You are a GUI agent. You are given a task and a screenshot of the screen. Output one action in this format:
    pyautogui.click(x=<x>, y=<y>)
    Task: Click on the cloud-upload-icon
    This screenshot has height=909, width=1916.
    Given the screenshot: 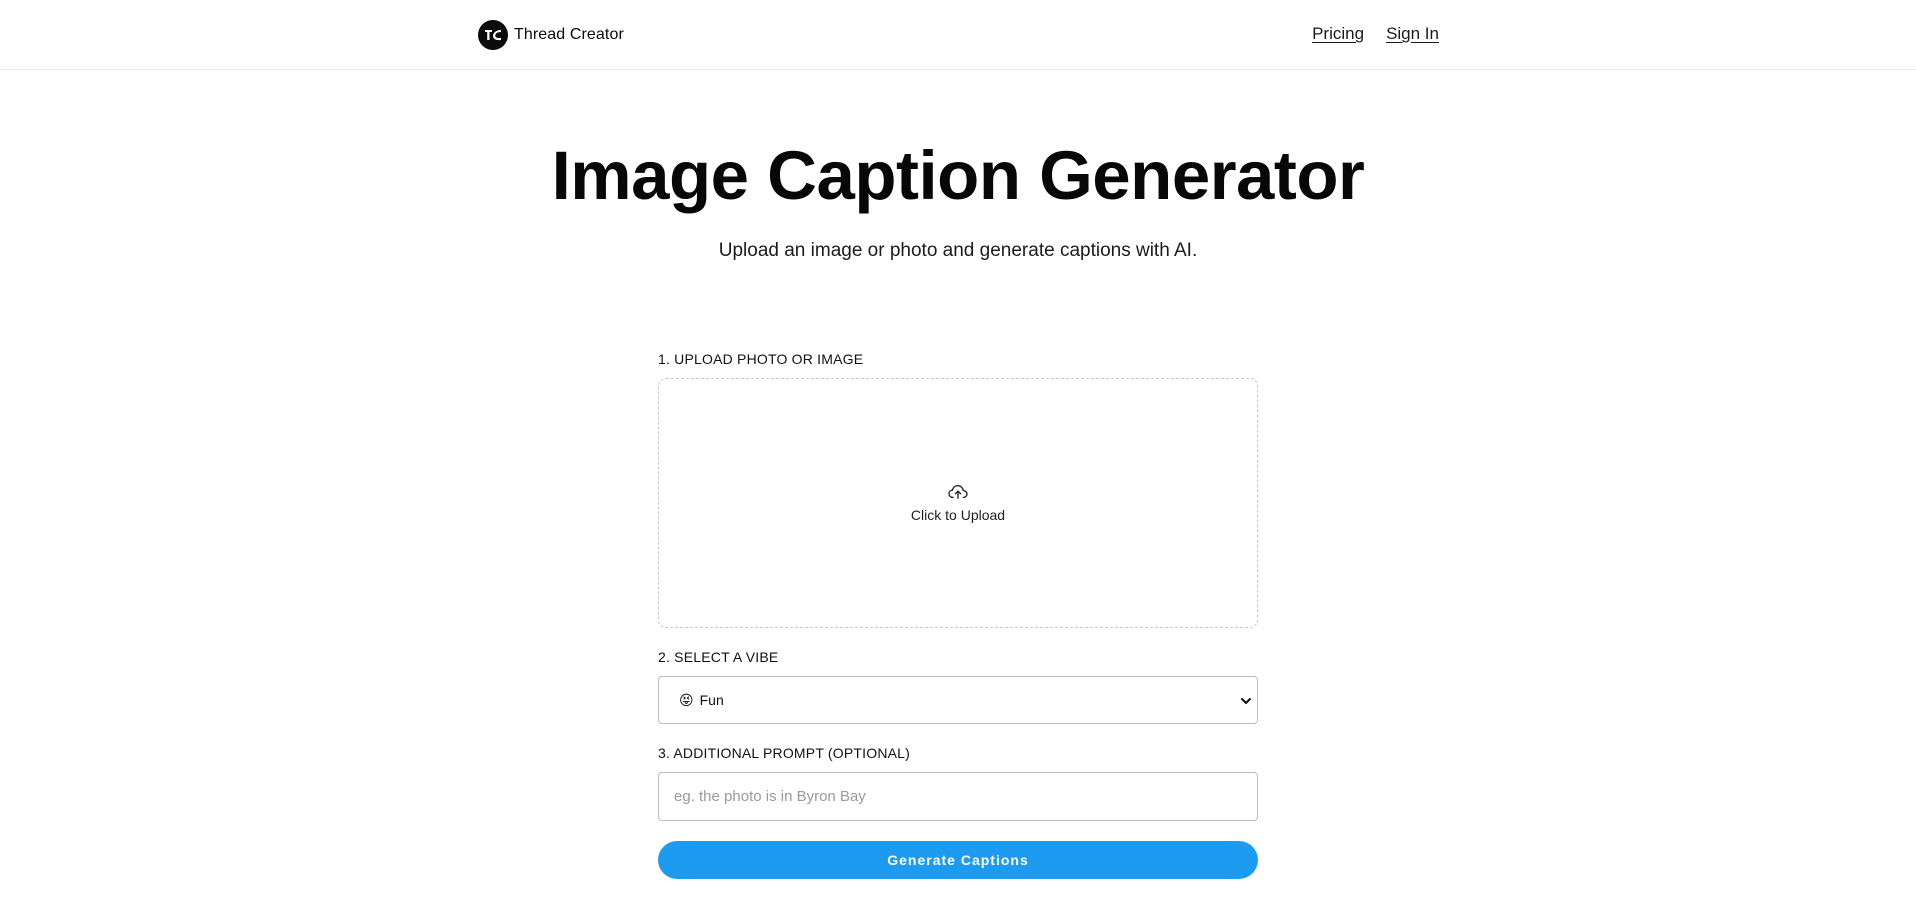 What is the action you would take?
    pyautogui.click(x=958, y=492)
    